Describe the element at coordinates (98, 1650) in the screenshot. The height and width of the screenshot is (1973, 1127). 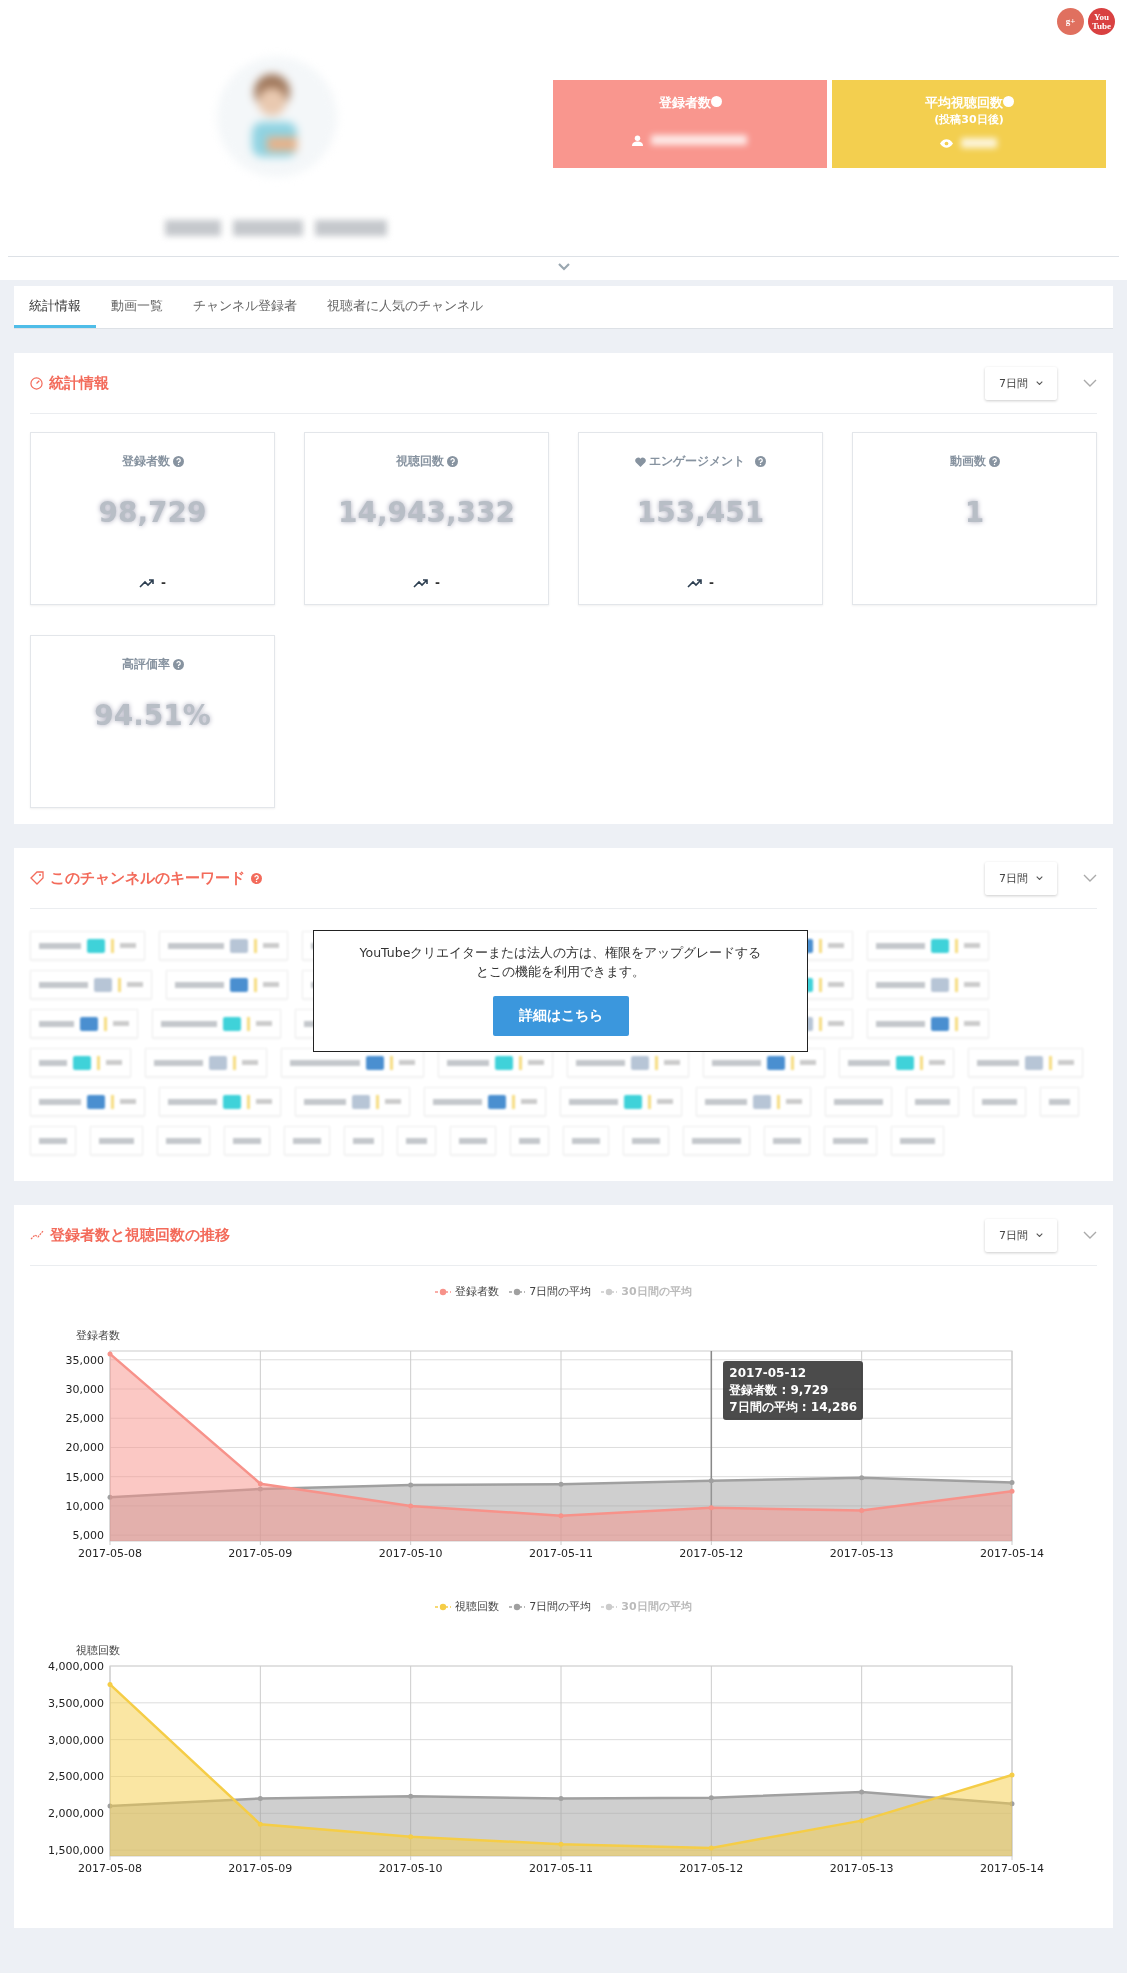
I see `y-axis-title: 視聴回数` at that location.